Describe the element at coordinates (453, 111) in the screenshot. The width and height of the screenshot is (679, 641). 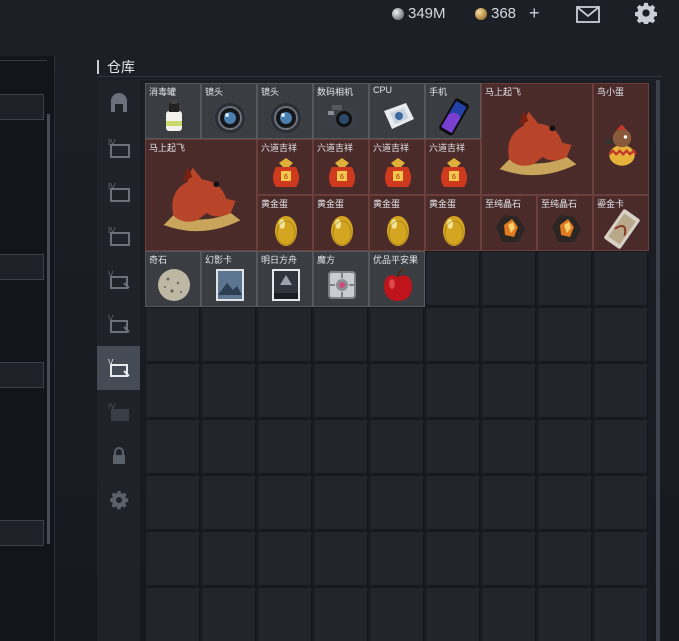
I see `inventory-item: 手机` at that location.